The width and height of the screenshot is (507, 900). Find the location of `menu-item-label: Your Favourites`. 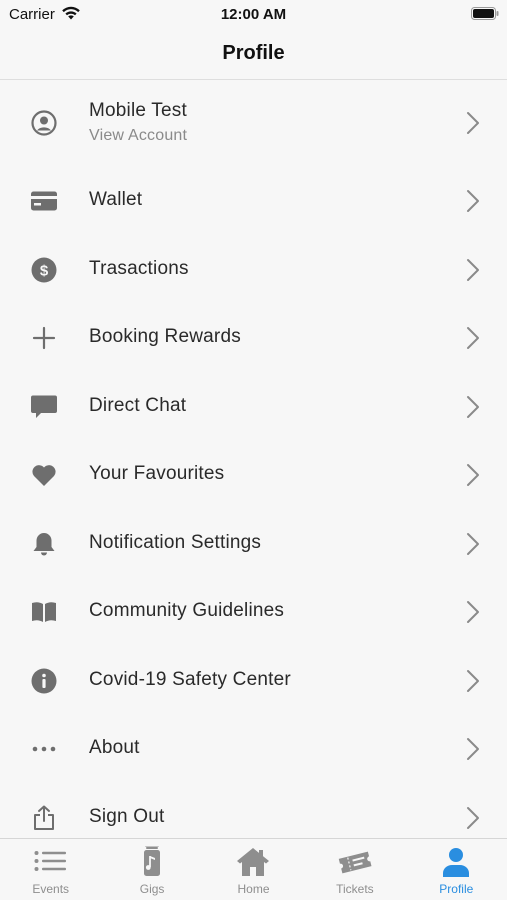

menu-item-label: Your Favourites is located at coordinates (157, 473).